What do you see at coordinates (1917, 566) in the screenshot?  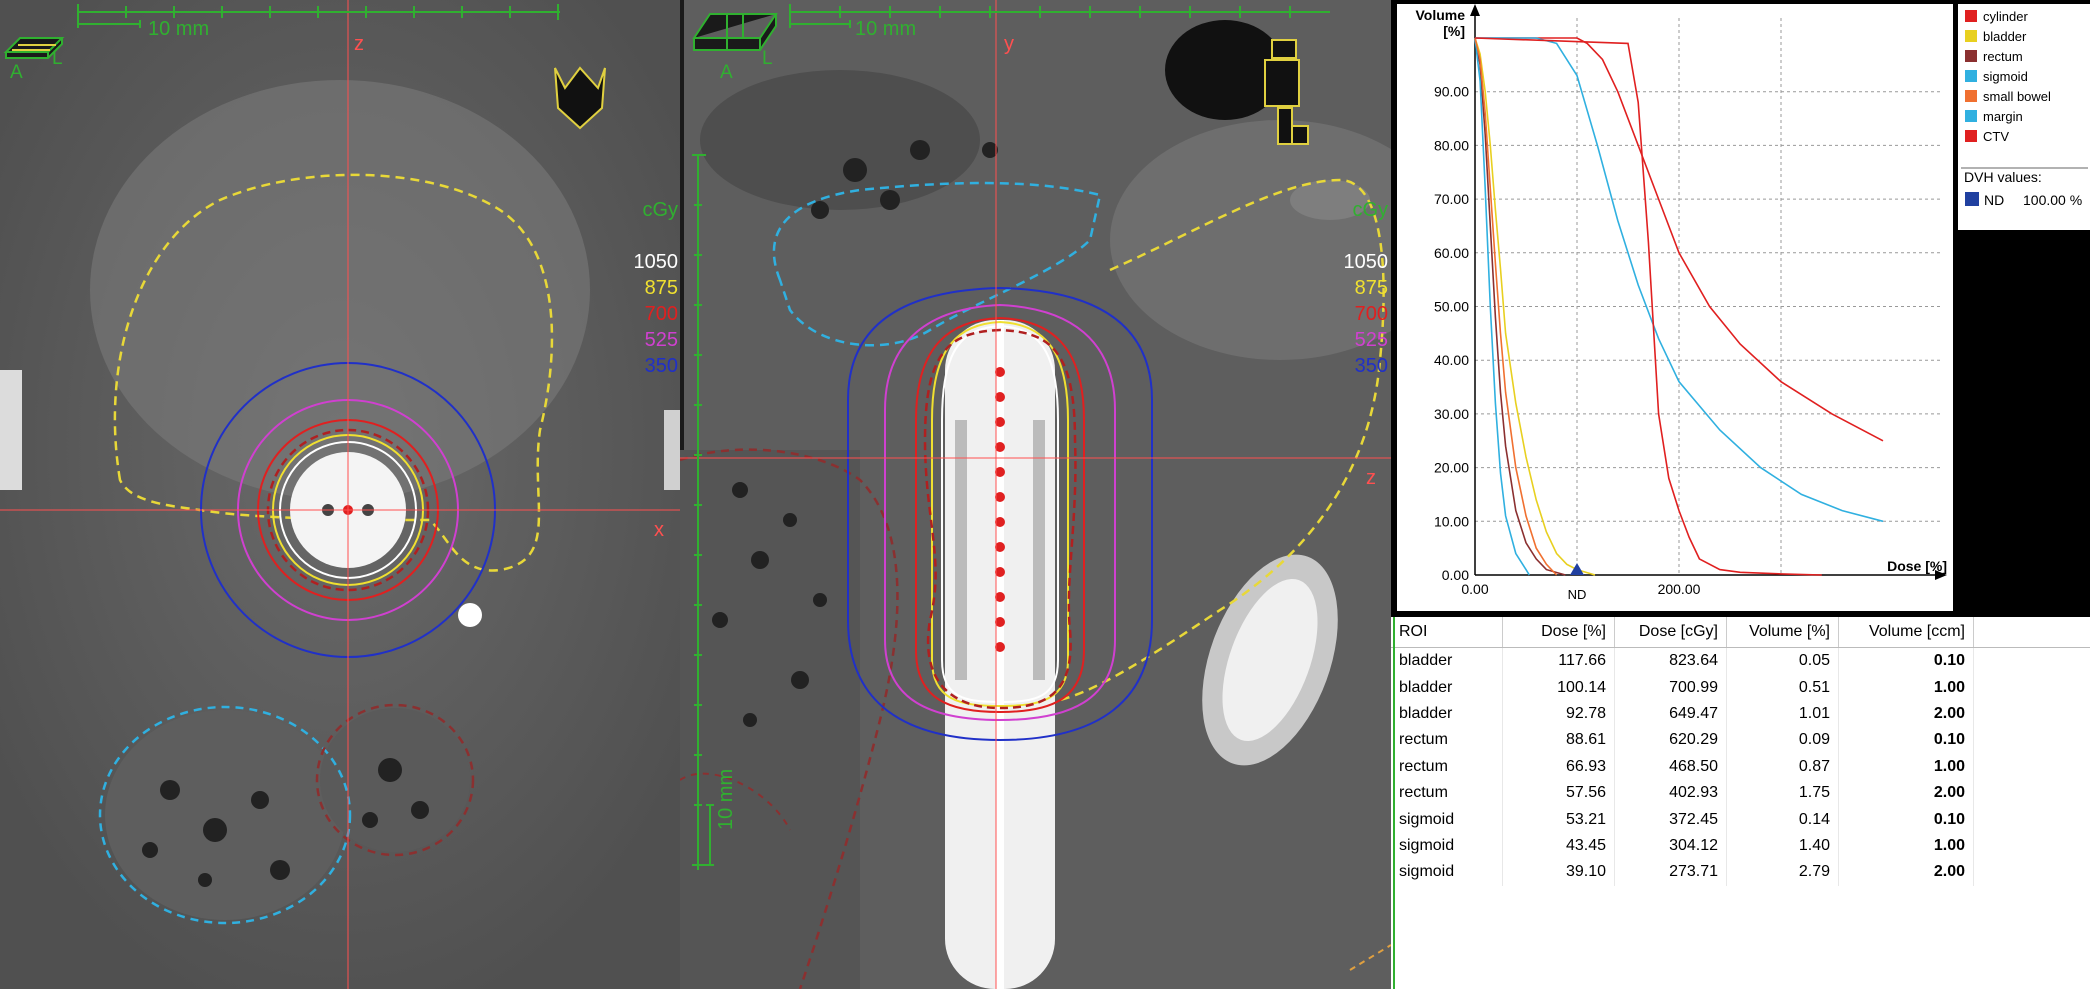 I see `x-axis-label: Dose [%]` at bounding box center [1917, 566].